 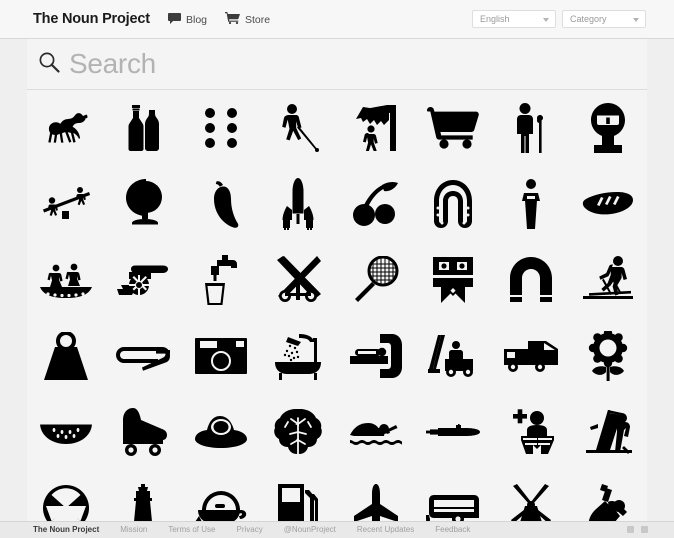 I want to click on icon-cell-faucet, so click(x=221, y=280).